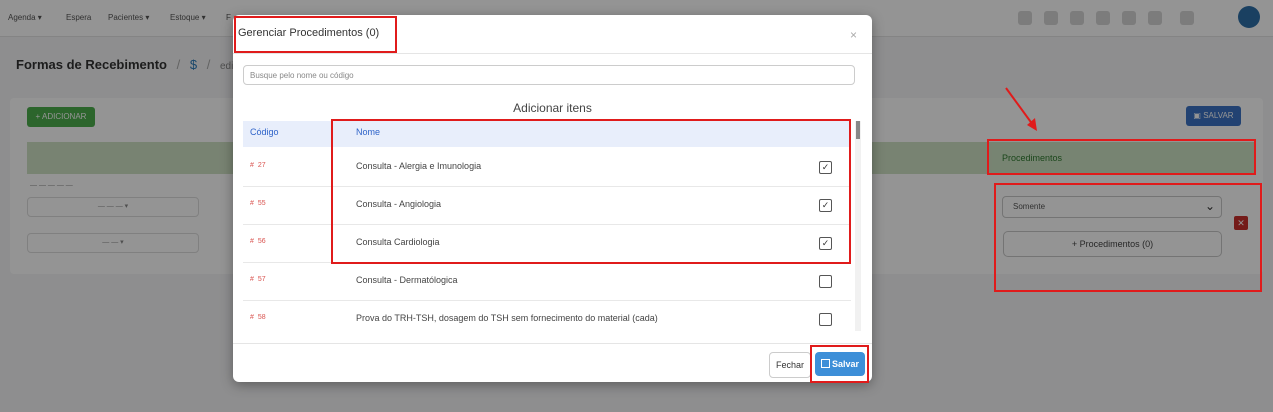  I want to click on list-scrollbar-thumb, so click(858, 130).